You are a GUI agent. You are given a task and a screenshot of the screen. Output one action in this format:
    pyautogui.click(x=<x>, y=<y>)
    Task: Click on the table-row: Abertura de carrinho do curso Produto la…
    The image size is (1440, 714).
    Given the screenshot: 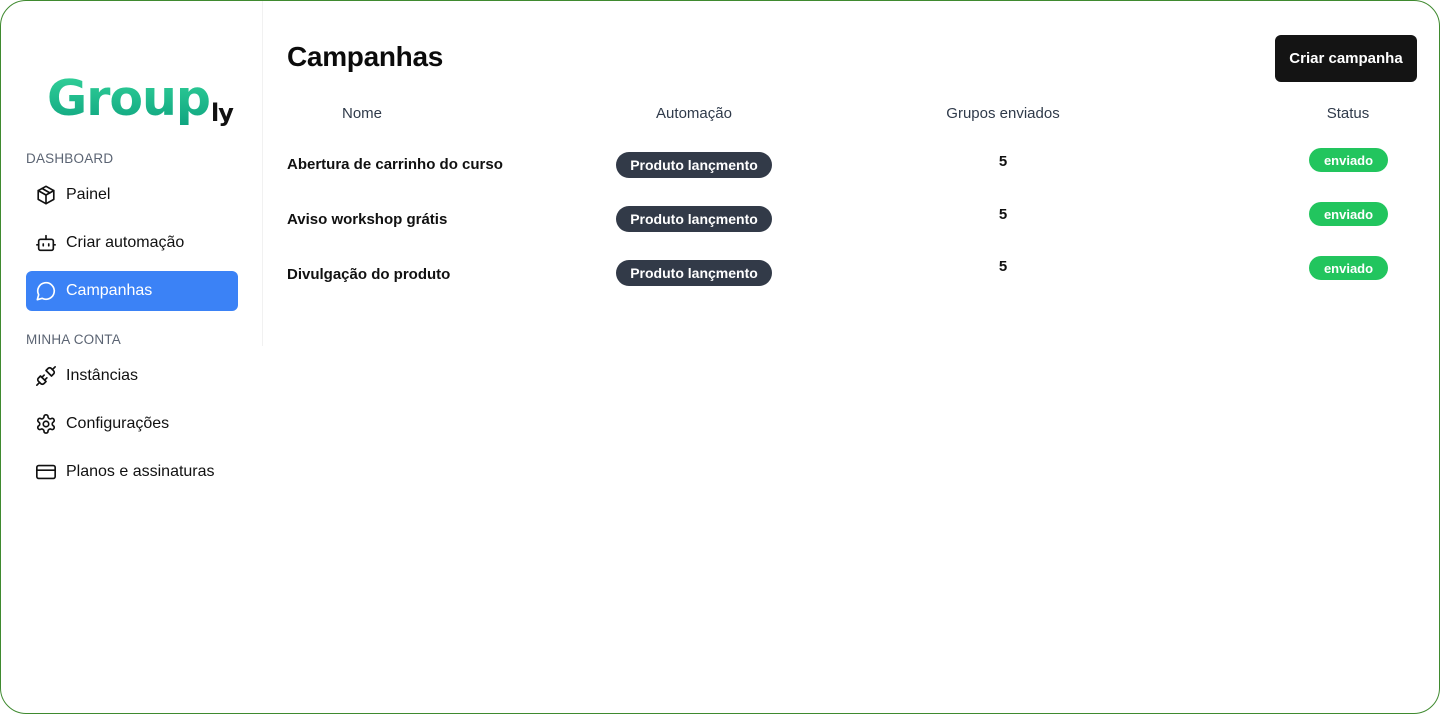 What is the action you would take?
    pyautogui.click(x=720, y=166)
    